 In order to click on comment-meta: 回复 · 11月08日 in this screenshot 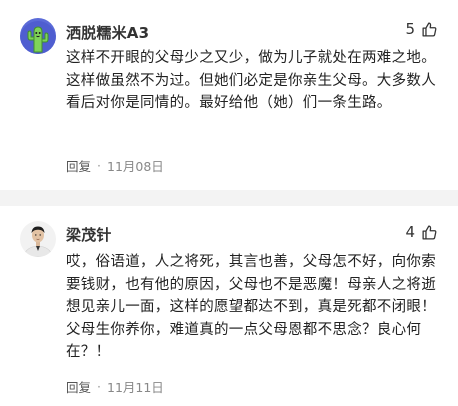, I will do `click(115, 165)`.